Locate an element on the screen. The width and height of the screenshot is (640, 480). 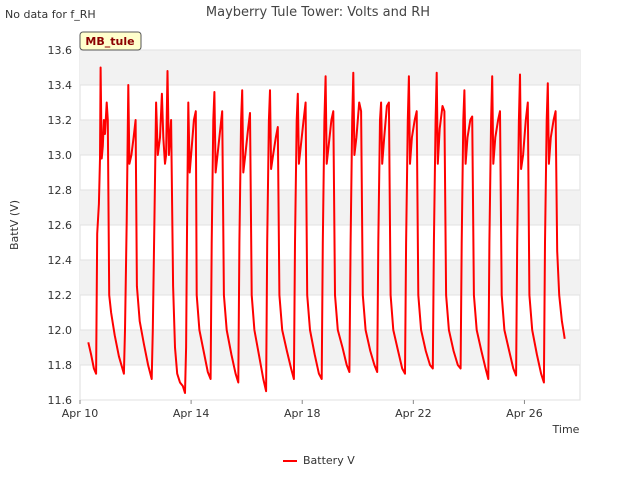
y-tick-label: 12.0 is located at coordinates (60, 330).